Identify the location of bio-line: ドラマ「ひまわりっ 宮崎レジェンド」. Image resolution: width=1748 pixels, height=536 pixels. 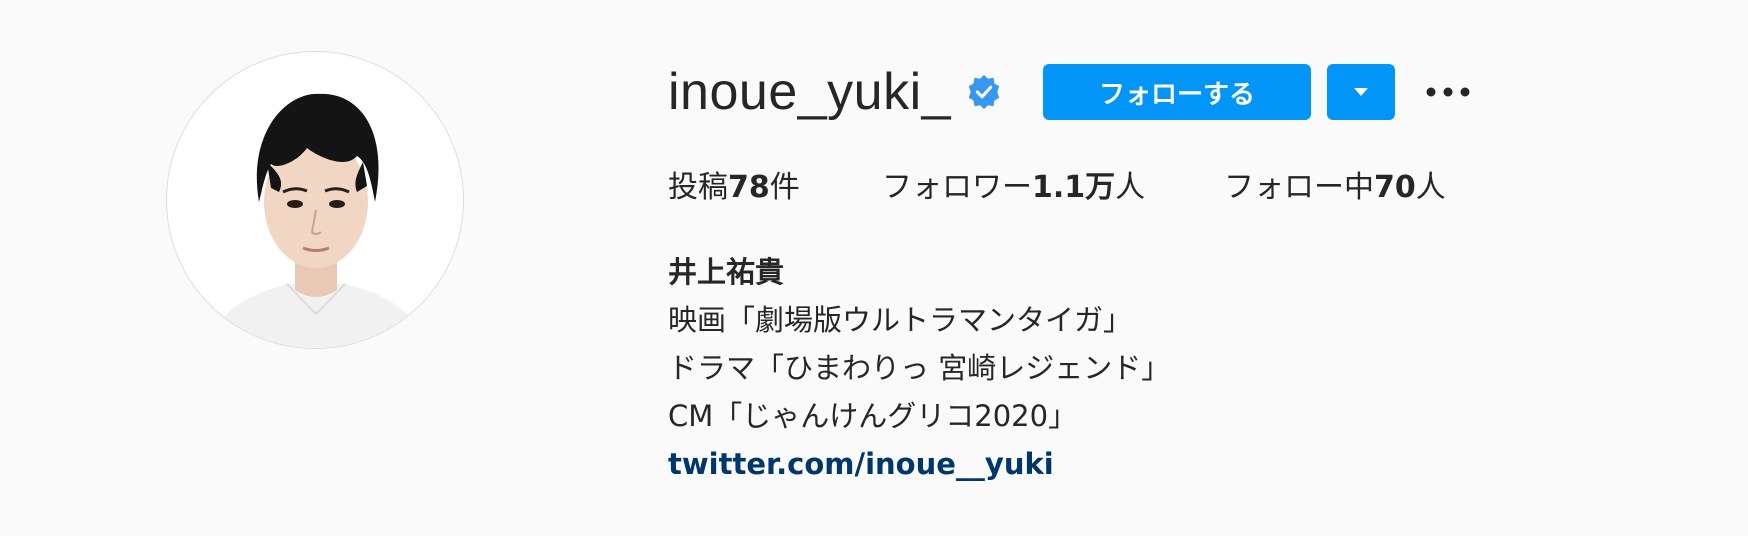
(919, 368).